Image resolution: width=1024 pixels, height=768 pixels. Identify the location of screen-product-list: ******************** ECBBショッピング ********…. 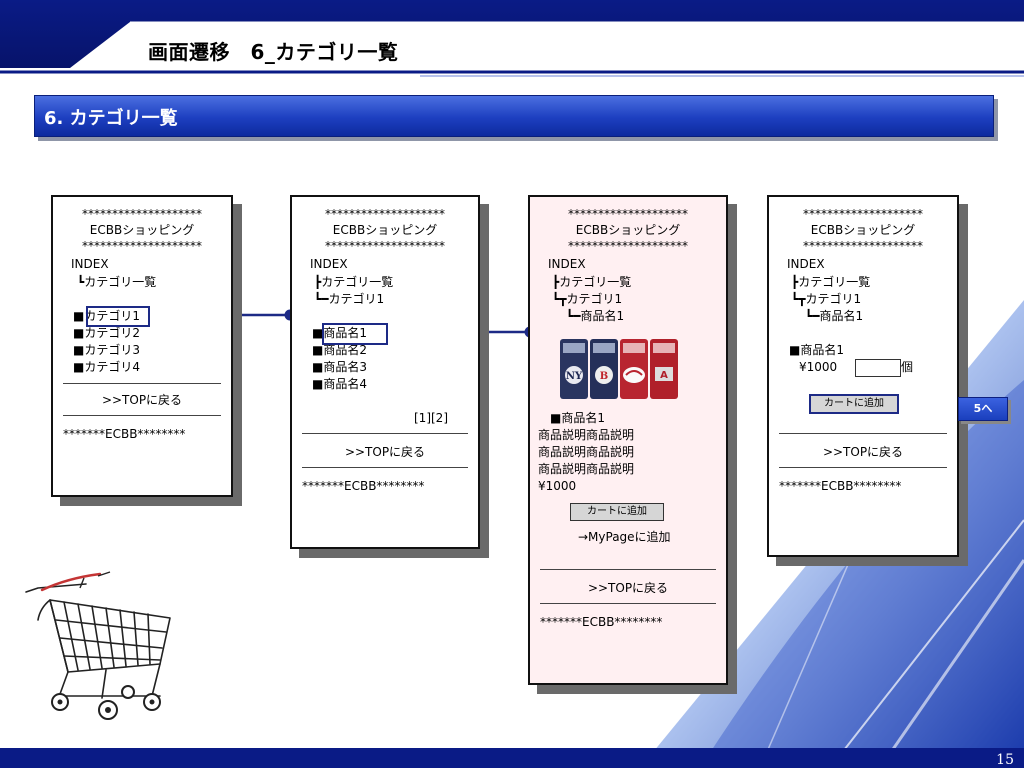
(385, 372).